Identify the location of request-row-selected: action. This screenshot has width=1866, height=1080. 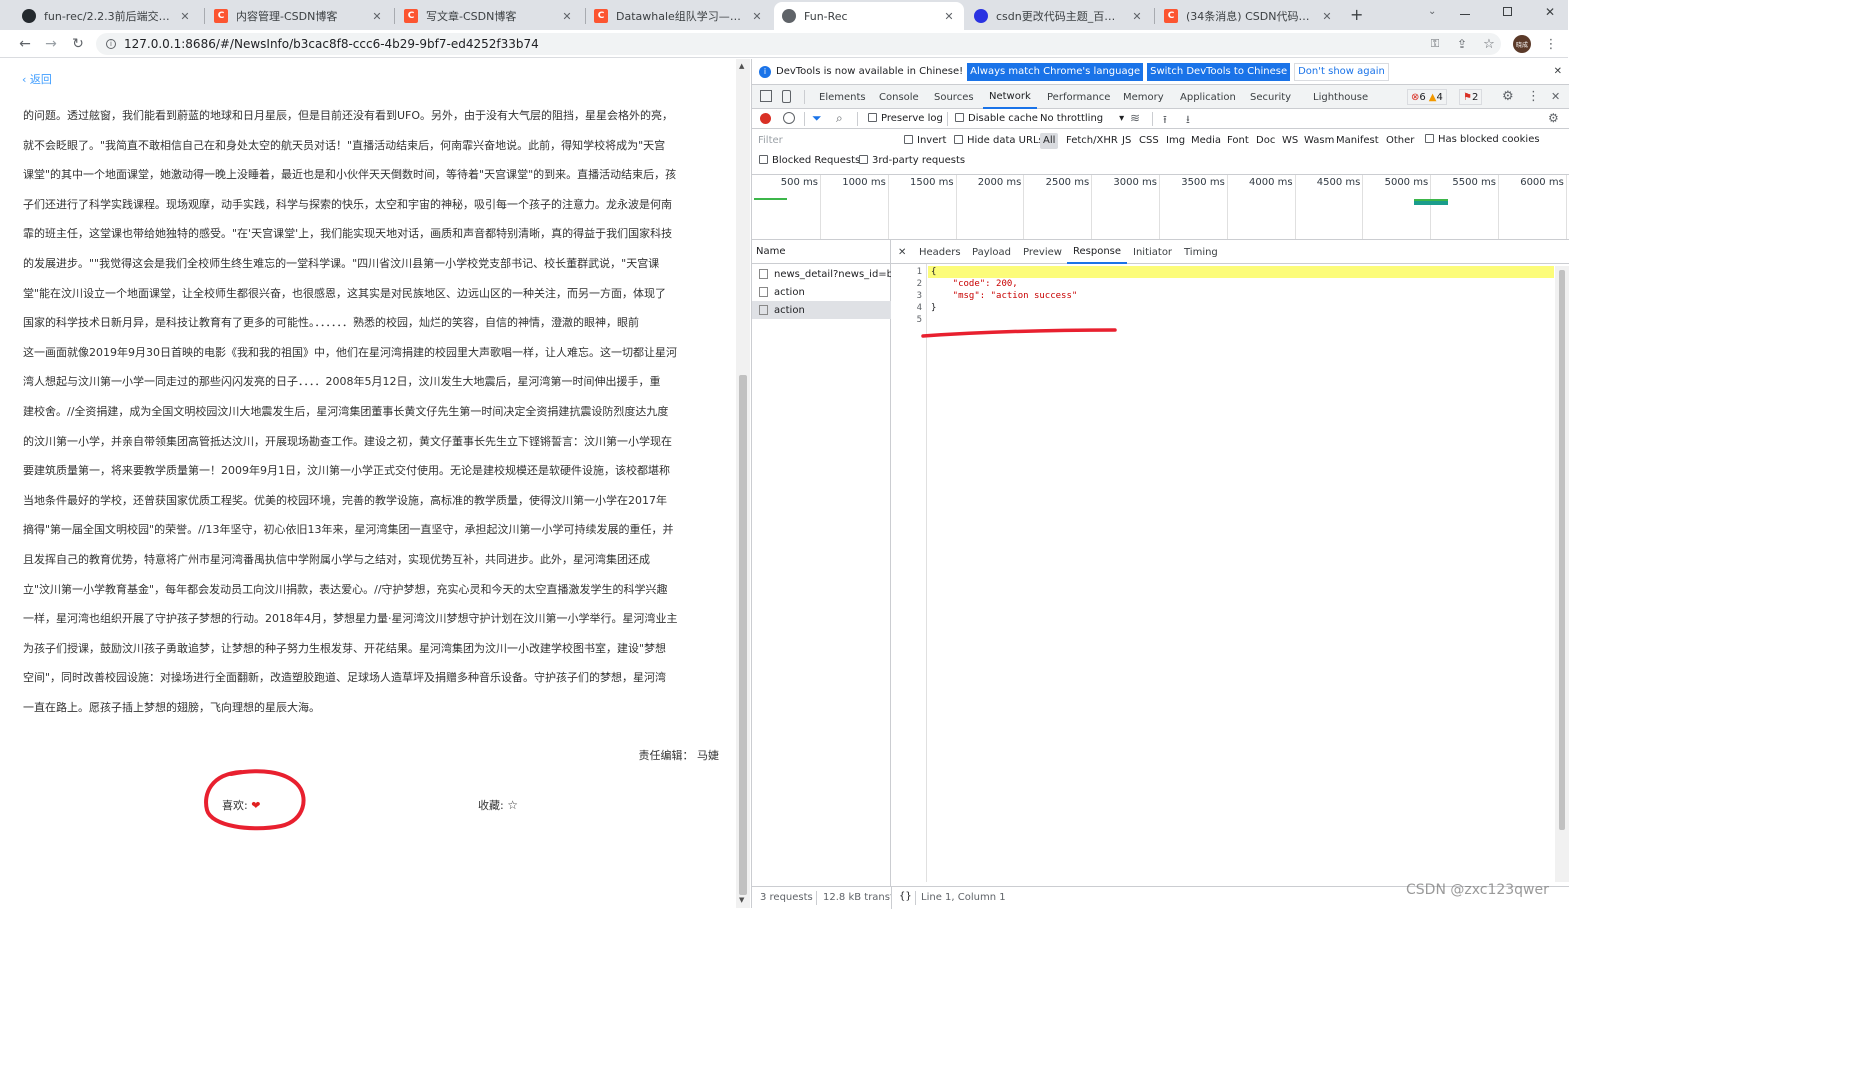
(821, 310).